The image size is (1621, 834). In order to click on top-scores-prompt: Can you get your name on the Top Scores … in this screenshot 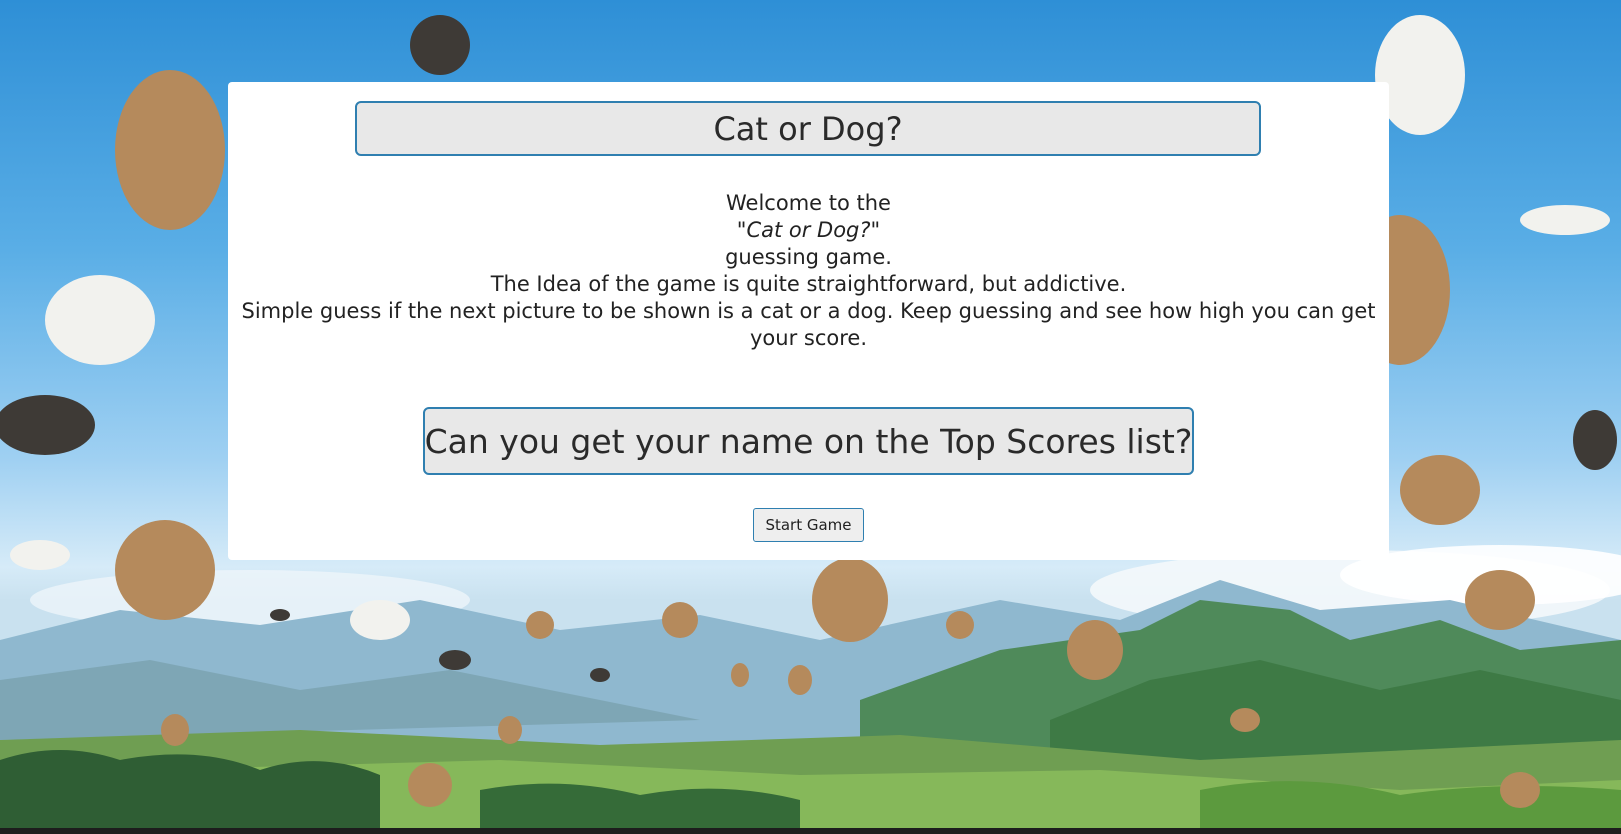, I will do `click(808, 441)`.